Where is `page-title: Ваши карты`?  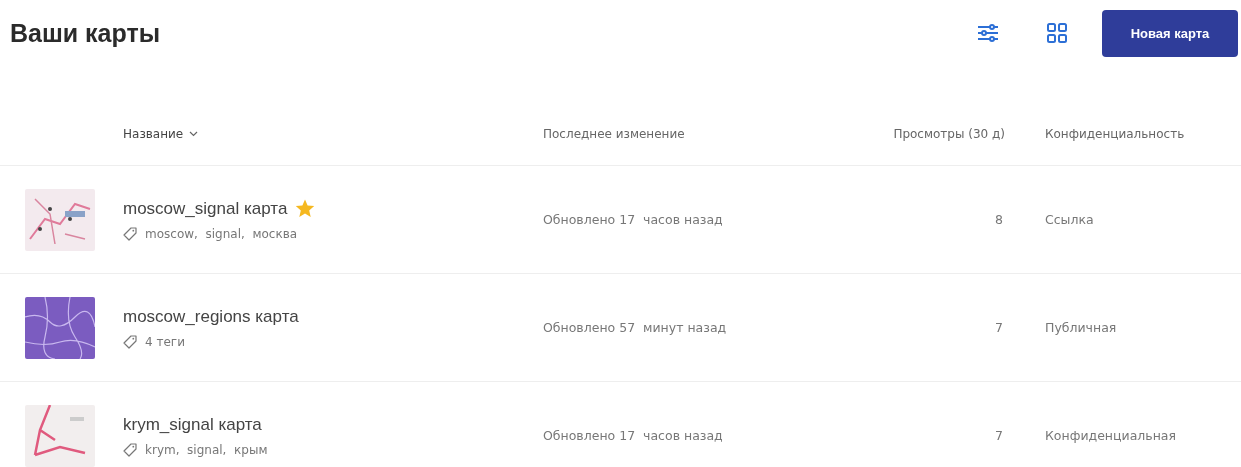 page-title: Ваши карты is located at coordinates (86, 33).